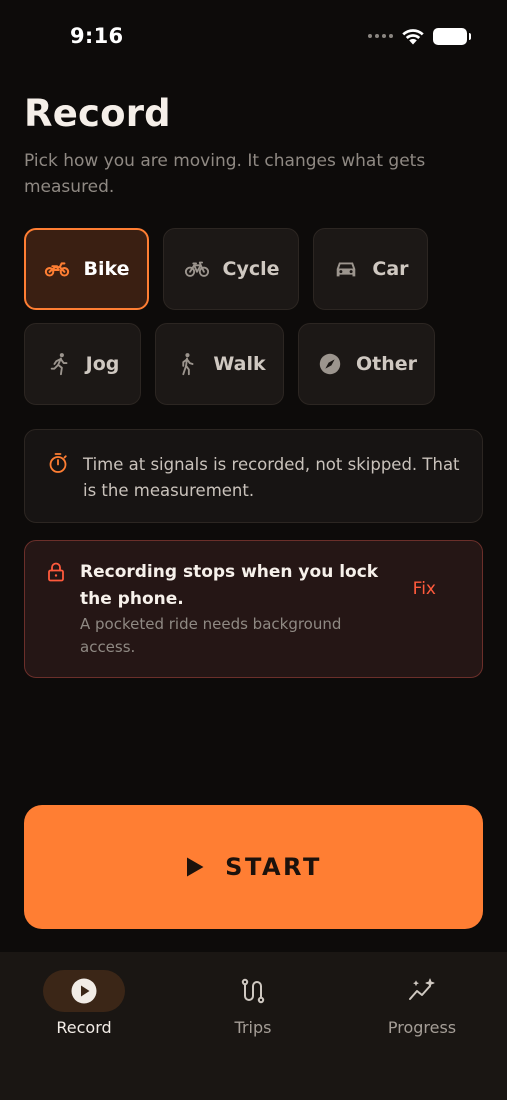 The height and width of the screenshot is (1100, 507). What do you see at coordinates (82, 364) in the screenshot?
I see `mode-chip-jog: Jog` at bounding box center [82, 364].